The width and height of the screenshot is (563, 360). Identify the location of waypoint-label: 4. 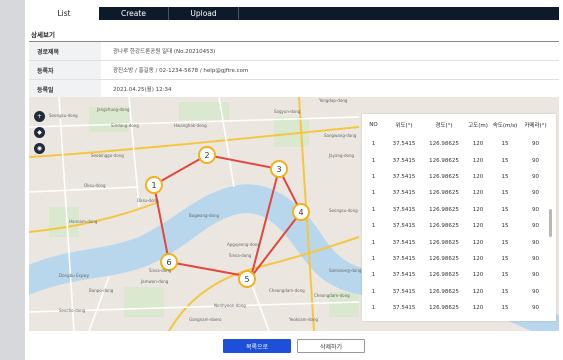
(300, 212).